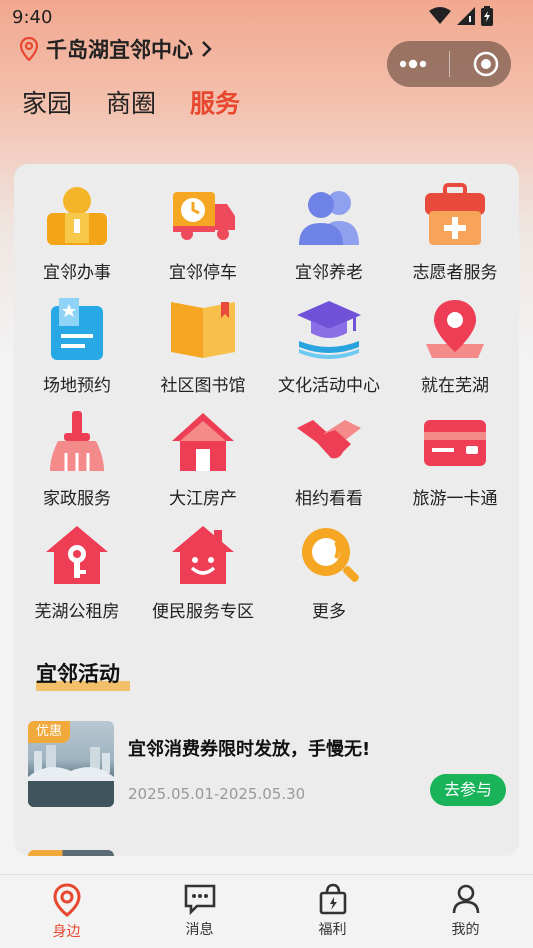 This screenshot has width=533, height=948. I want to click on location-name: 千岛湖宜邻中心, so click(119, 50).